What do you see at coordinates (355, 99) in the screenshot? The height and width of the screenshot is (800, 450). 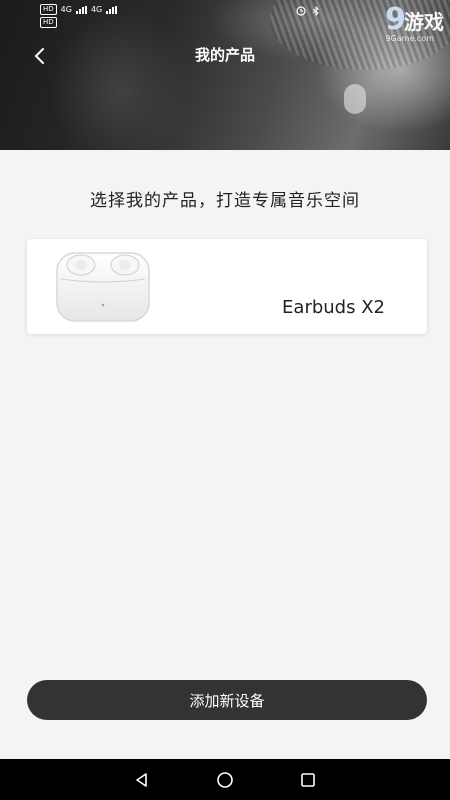 I see `header-photo-earbud` at bounding box center [355, 99].